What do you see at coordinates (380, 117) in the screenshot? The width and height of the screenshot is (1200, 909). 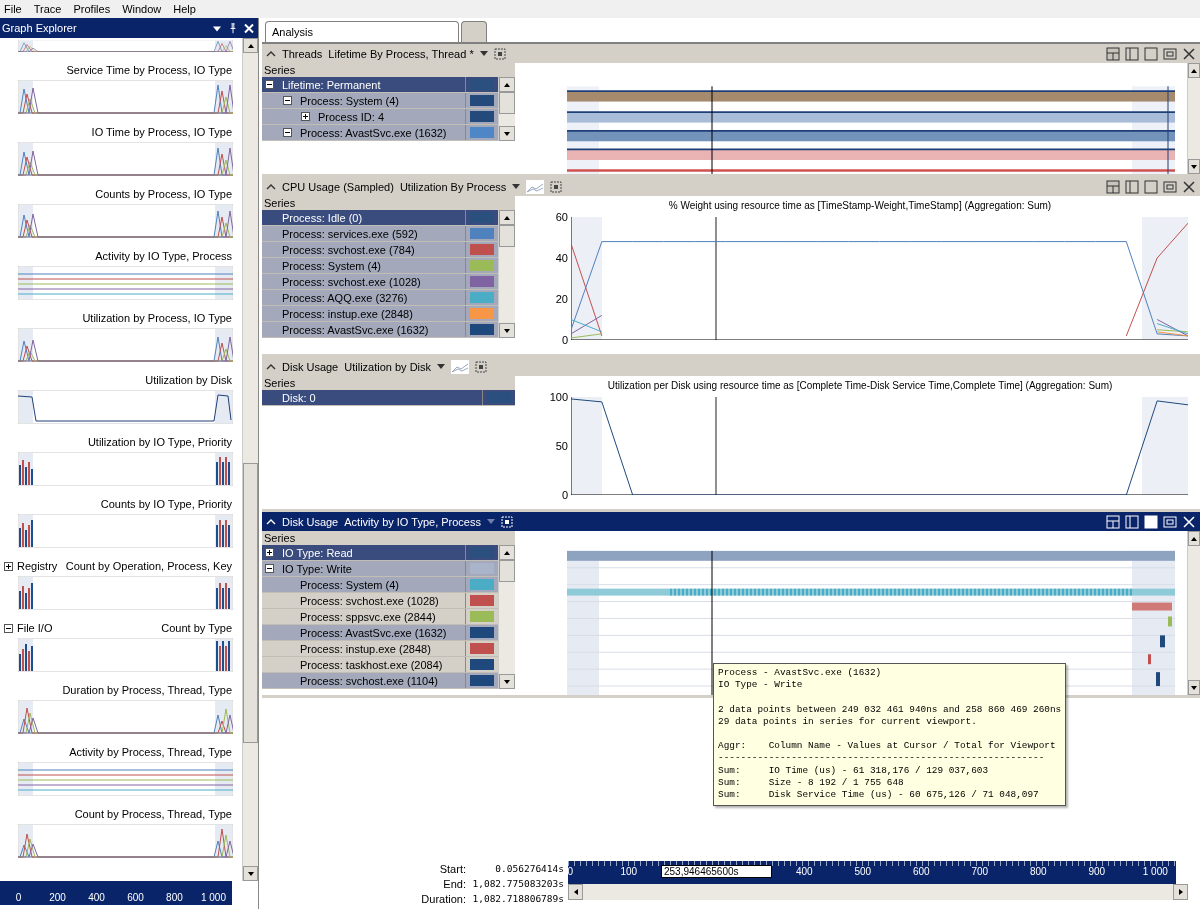 I see `series-row: Process ID: 4` at bounding box center [380, 117].